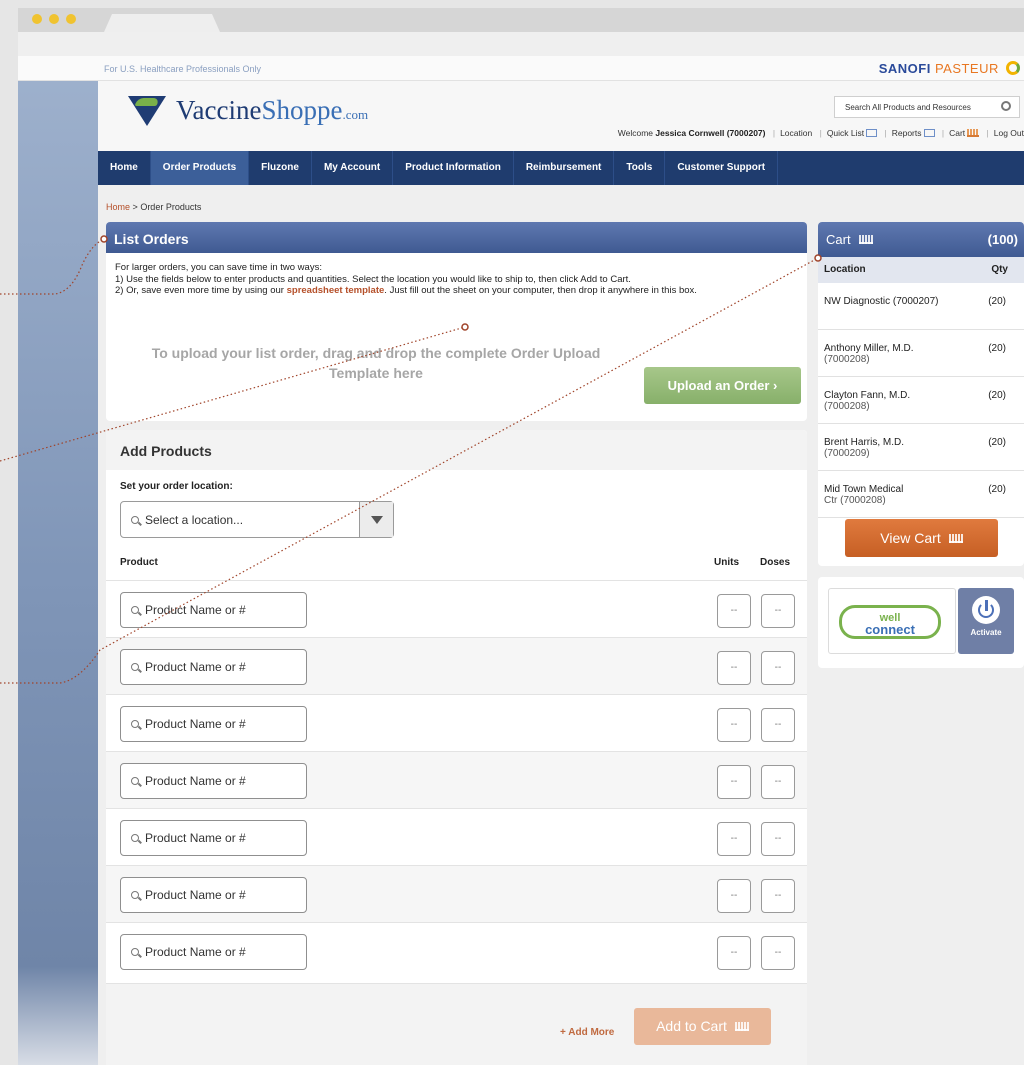  Describe the element at coordinates (124, 168) in the screenshot. I see `nav-home: Home` at that location.